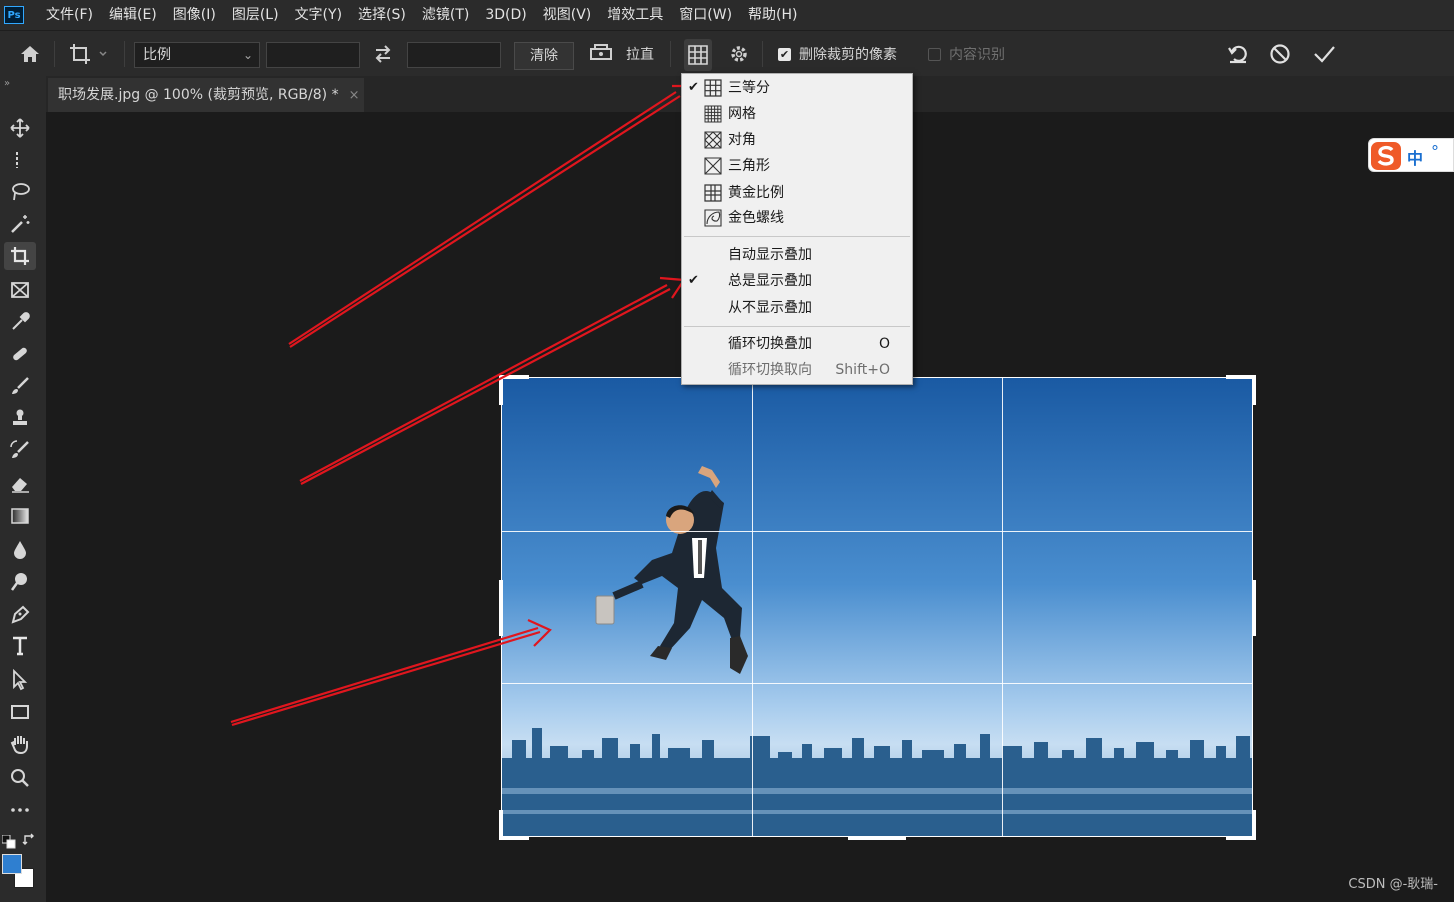  Describe the element at coordinates (1254, 390) in the screenshot. I see `crop-handle-top-right` at that location.